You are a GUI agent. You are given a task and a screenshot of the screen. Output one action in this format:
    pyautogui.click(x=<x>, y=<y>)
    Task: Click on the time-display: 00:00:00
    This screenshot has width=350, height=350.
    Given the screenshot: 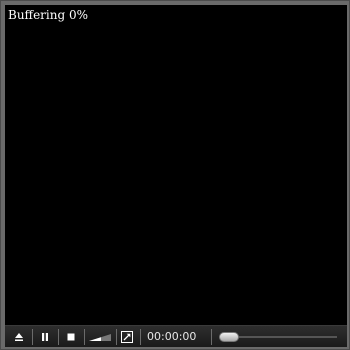 What is the action you would take?
    pyautogui.click(x=172, y=336)
    